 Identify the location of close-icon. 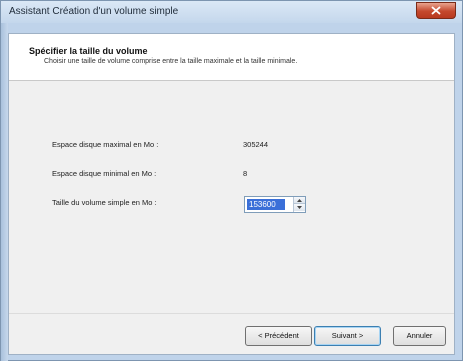
(436, 10).